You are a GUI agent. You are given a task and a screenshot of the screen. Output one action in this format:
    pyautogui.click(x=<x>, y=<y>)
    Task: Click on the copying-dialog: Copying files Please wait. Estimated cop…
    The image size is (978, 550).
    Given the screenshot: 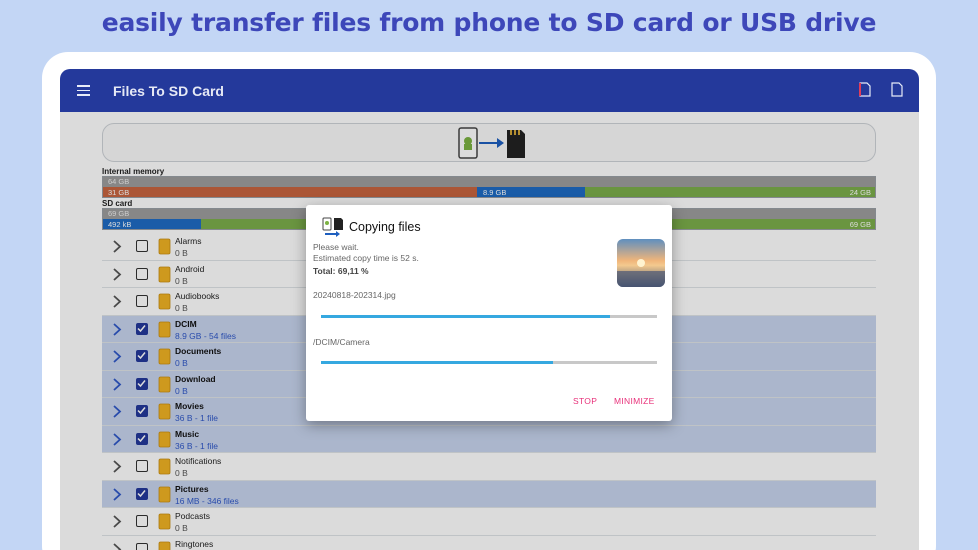 What is the action you would take?
    pyautogui.click(x=489, y=313)
    